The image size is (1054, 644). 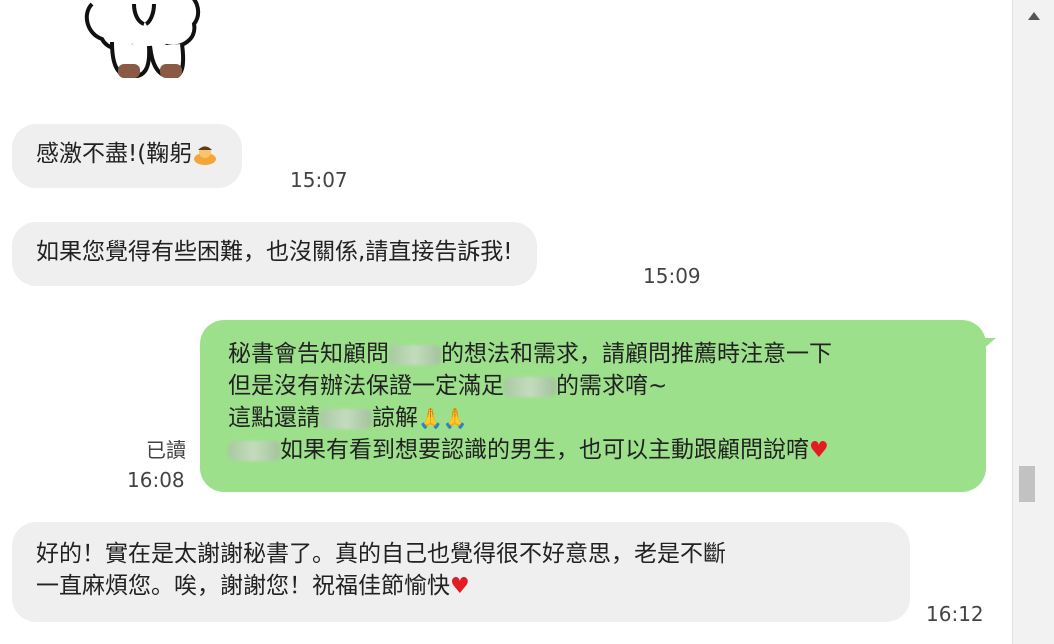 What do you see at coordinates (955, 614) in the screenshot?
I see `message-time: 16:12` at bounding box center [955, 614].